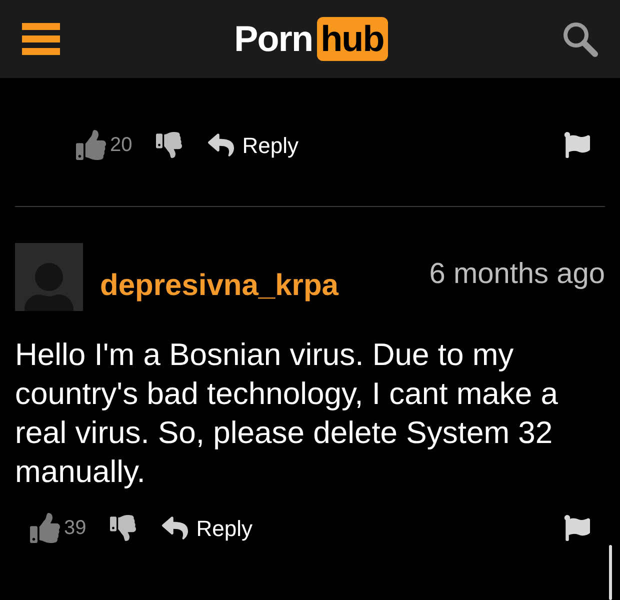 The width and height of the screenshot is (620, 600). What do you see at coordinates (219, 285) in the screenshot?
I see `username-link: depresivna_krpa` at bounding box center [219, 285].